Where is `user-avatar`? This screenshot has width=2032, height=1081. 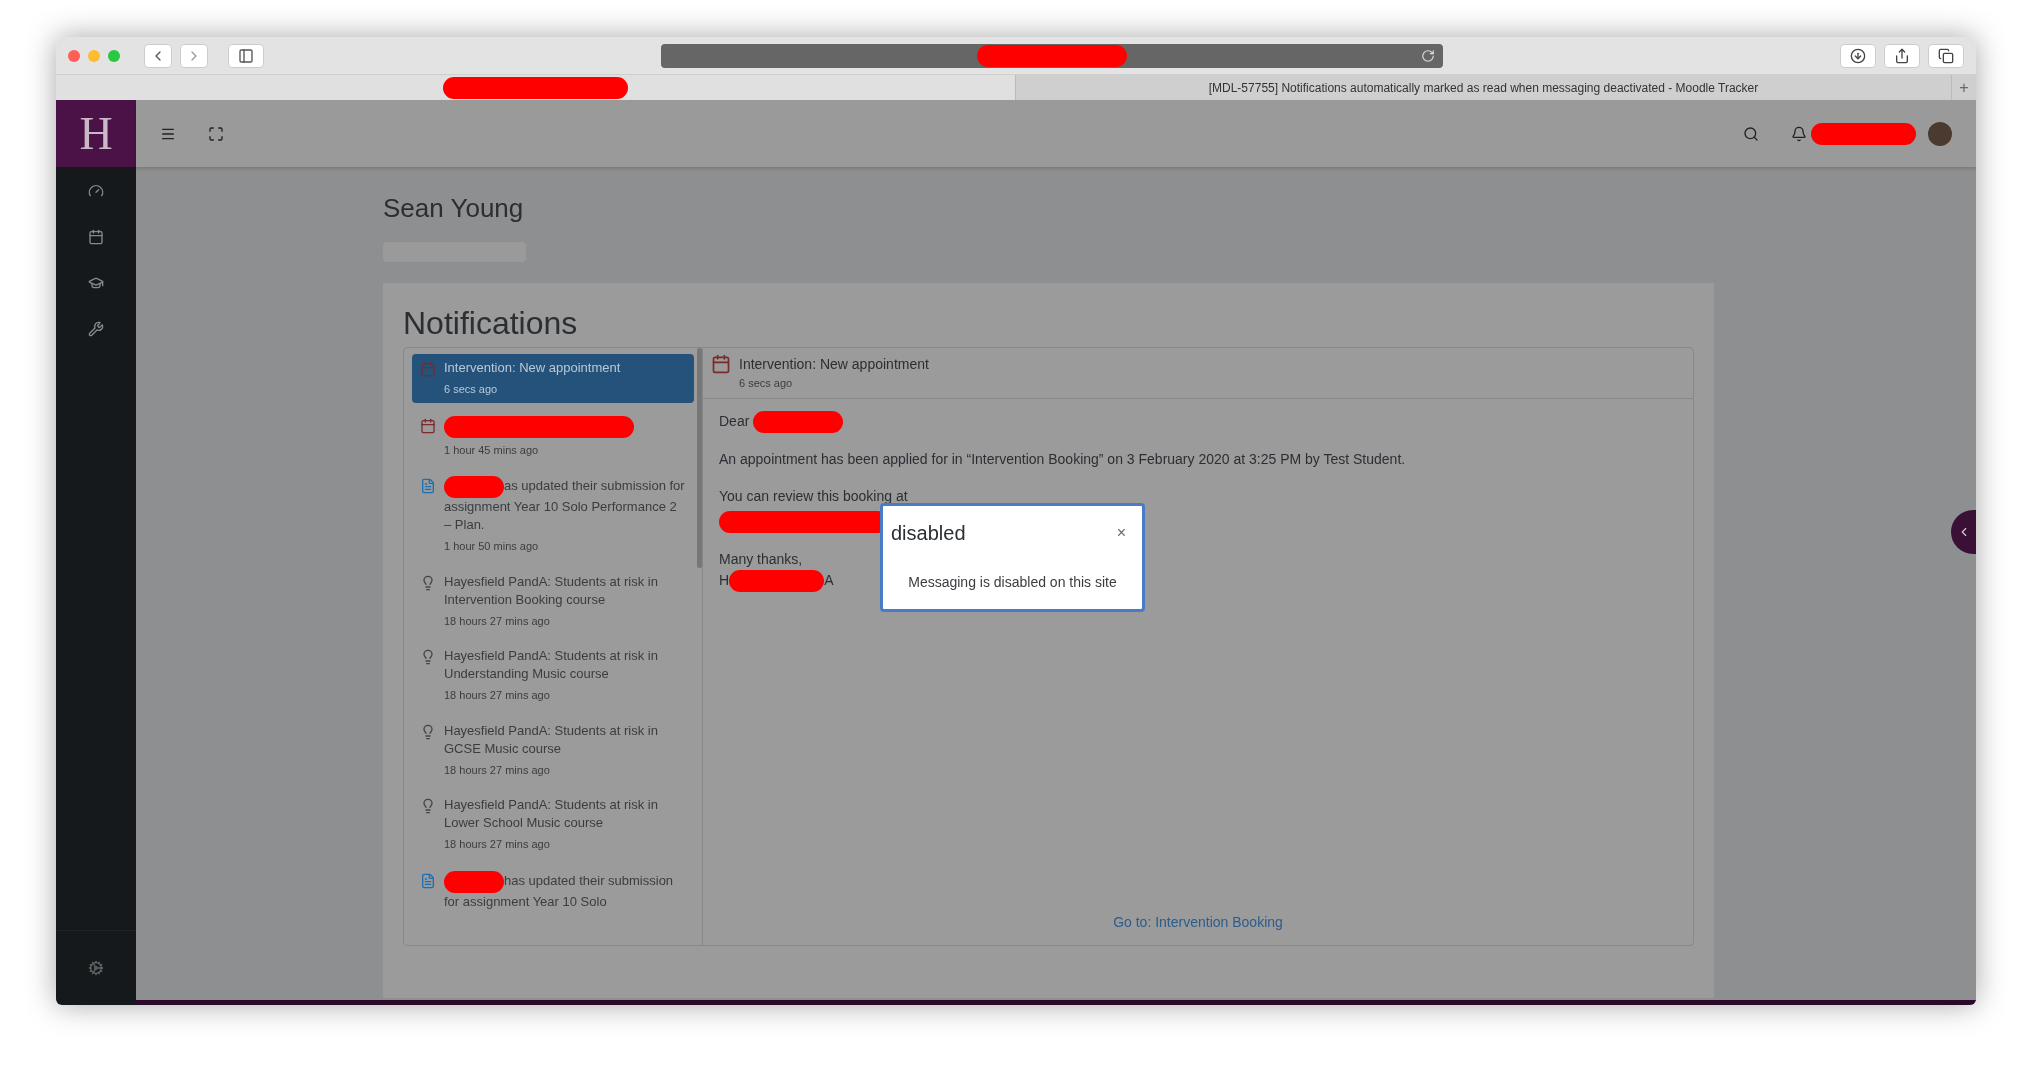 user-avatar is located at coordinates (1940, 133).